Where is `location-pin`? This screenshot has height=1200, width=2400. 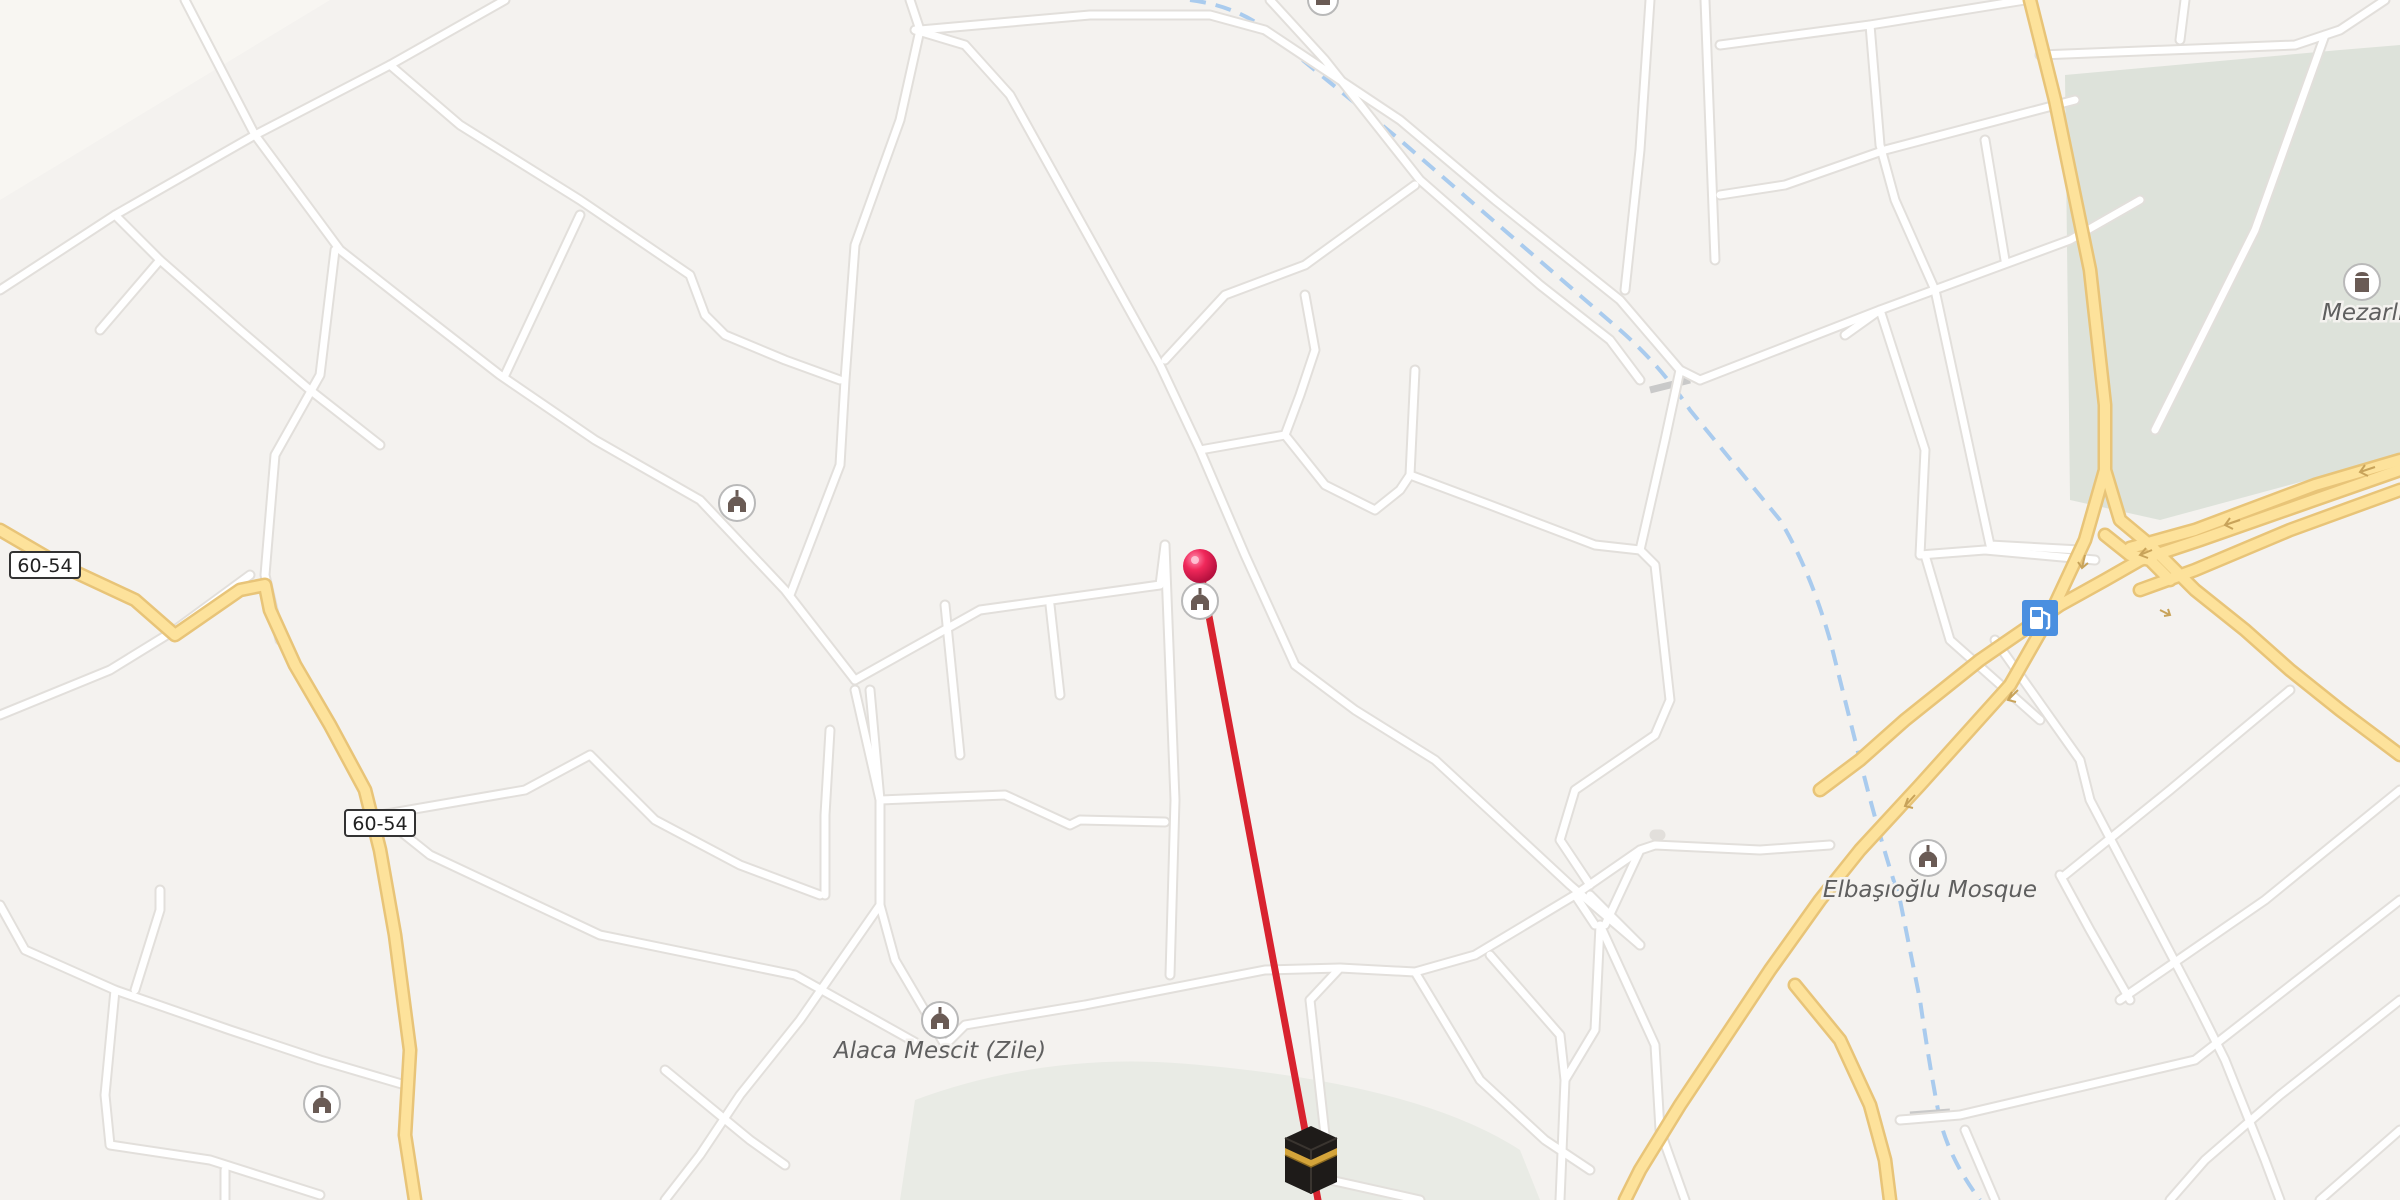 location-pin is located at coordinates (1200, 566).